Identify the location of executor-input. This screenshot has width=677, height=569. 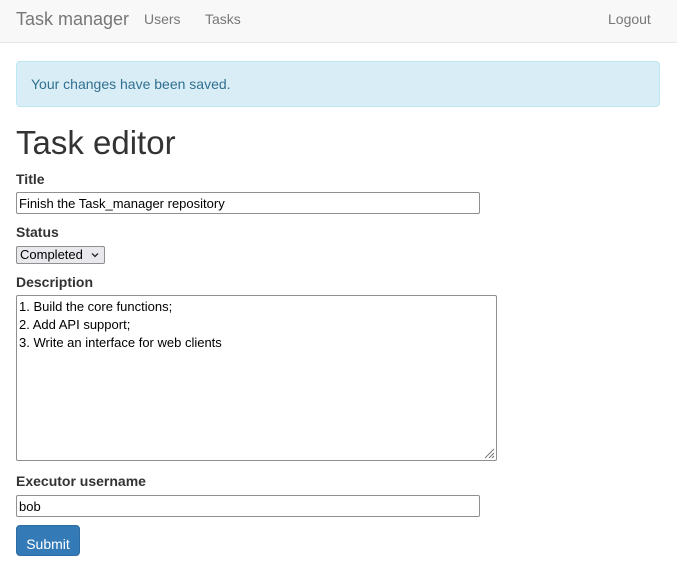
(248, 506).